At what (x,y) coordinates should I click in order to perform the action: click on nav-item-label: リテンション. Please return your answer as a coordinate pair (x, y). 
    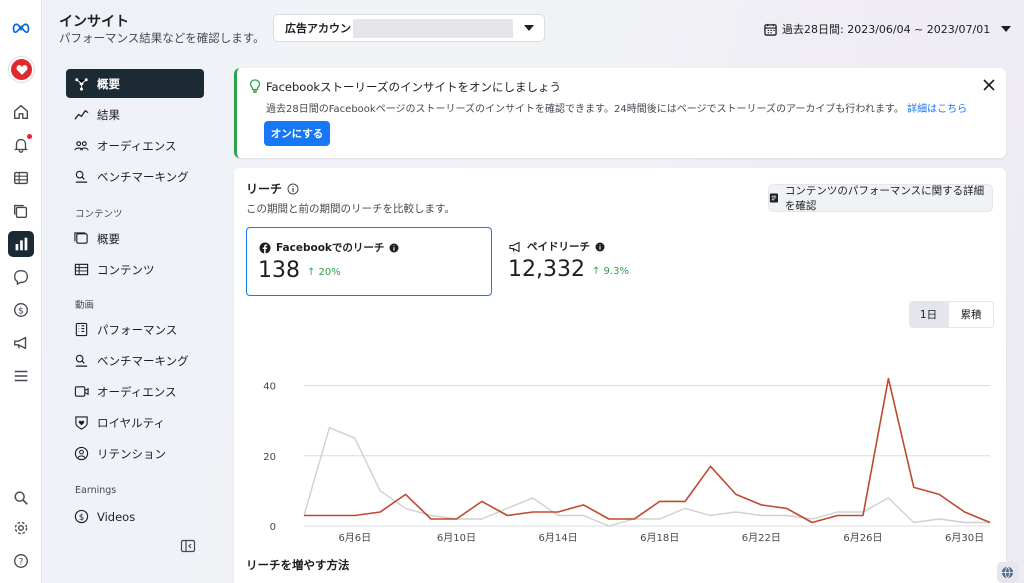
    Looking at the image, I should click on (131, 453).